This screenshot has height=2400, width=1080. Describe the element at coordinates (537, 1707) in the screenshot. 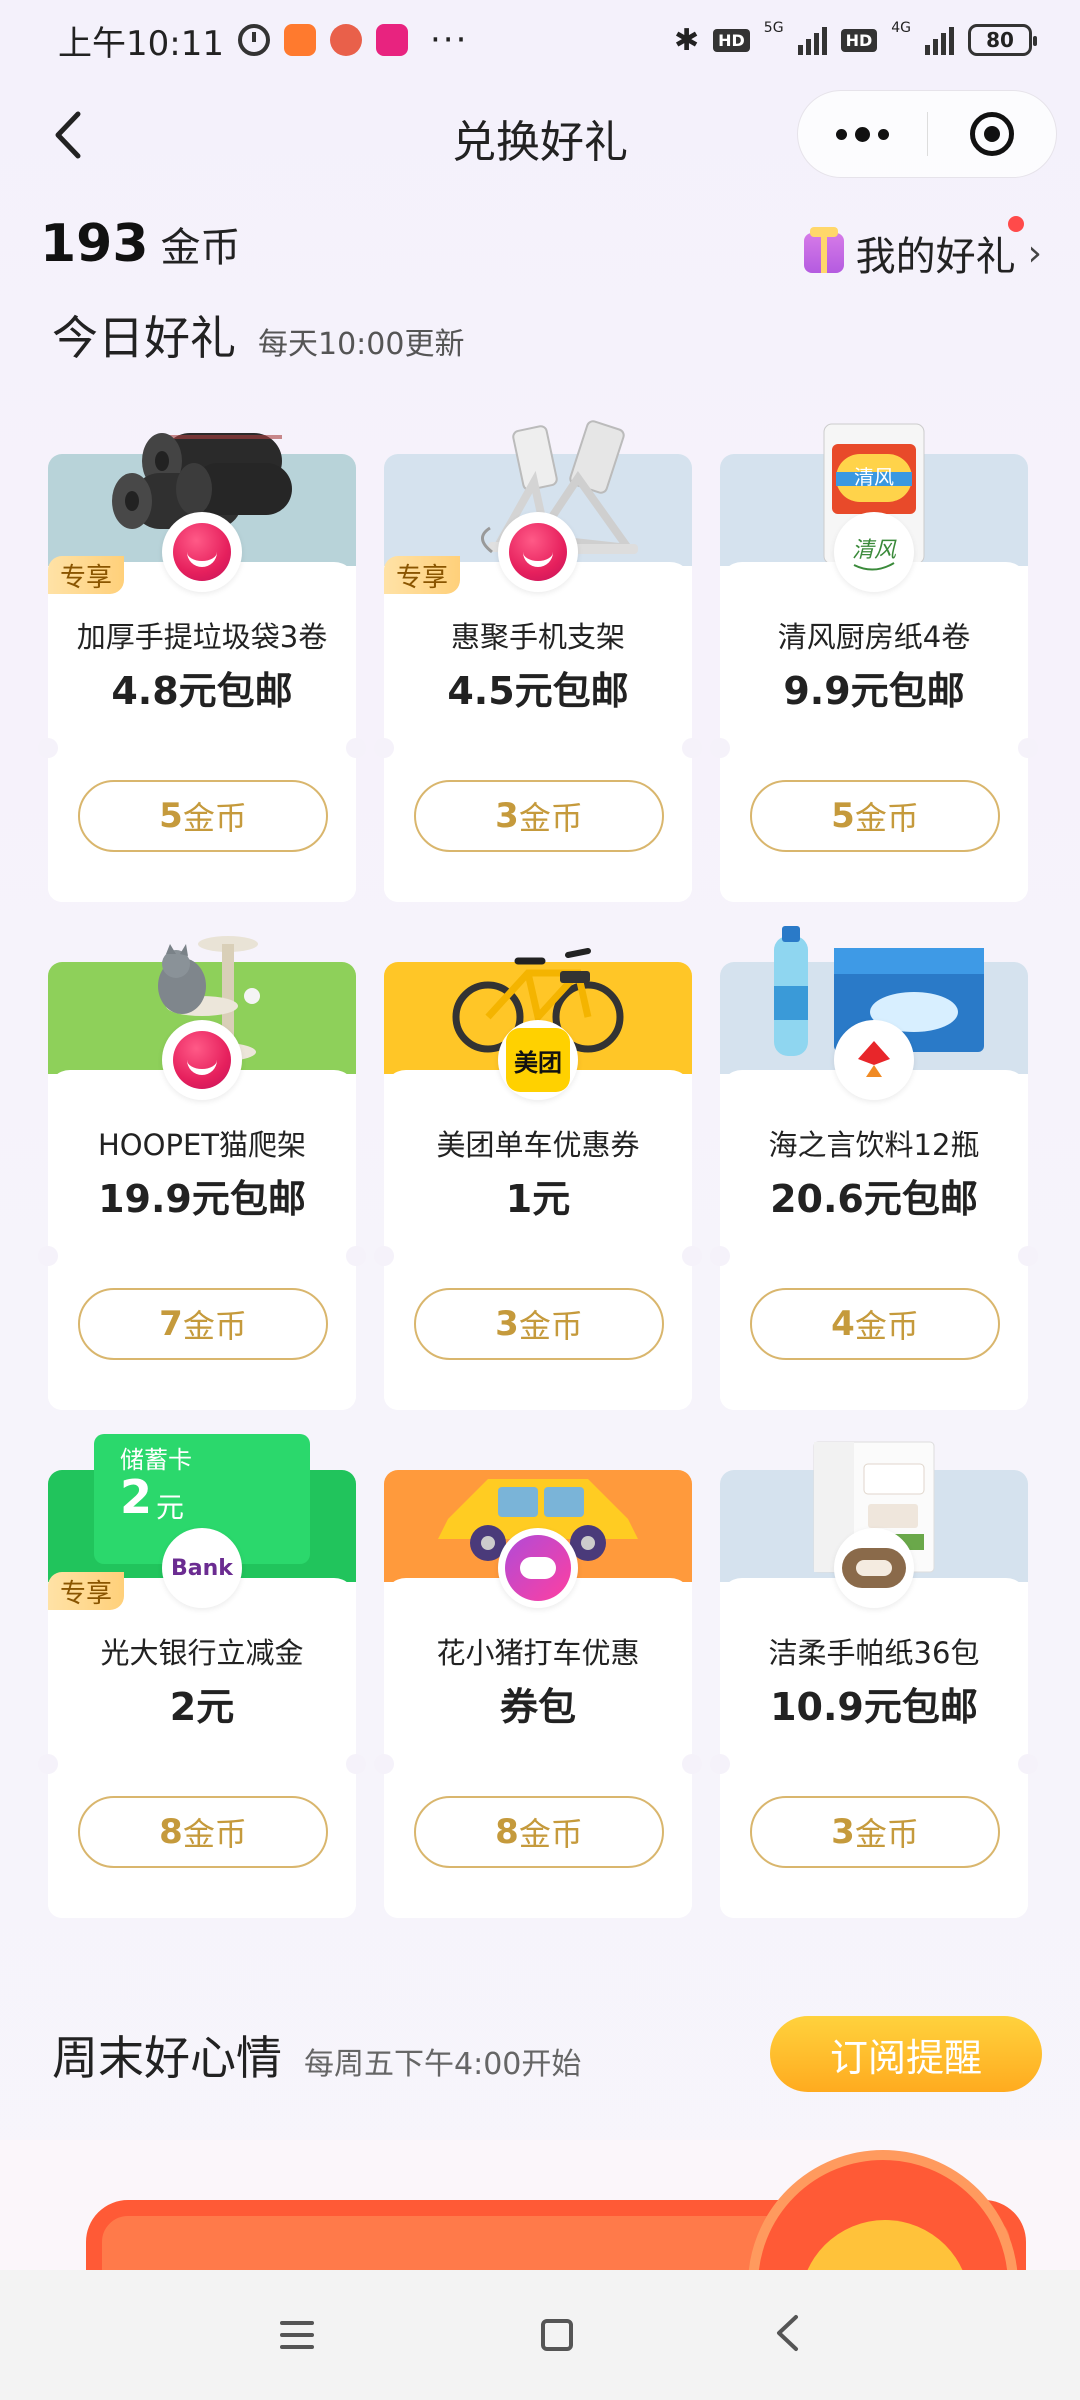

I see `gift-price: 券包` at that location.